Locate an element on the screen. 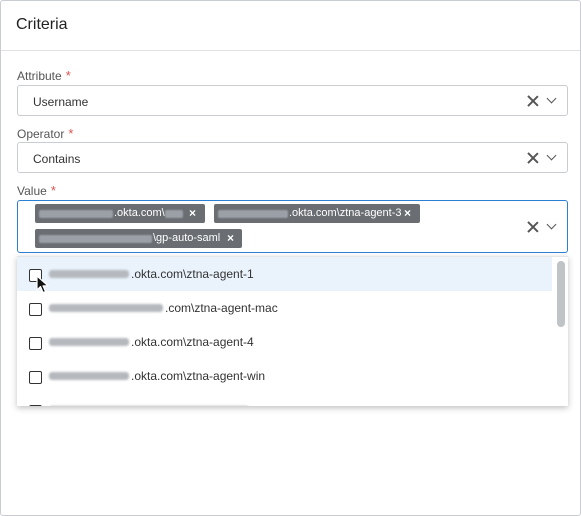 This screenshot has width=581, height=516. attribute-select: Username is located at coordinates (292, 100).